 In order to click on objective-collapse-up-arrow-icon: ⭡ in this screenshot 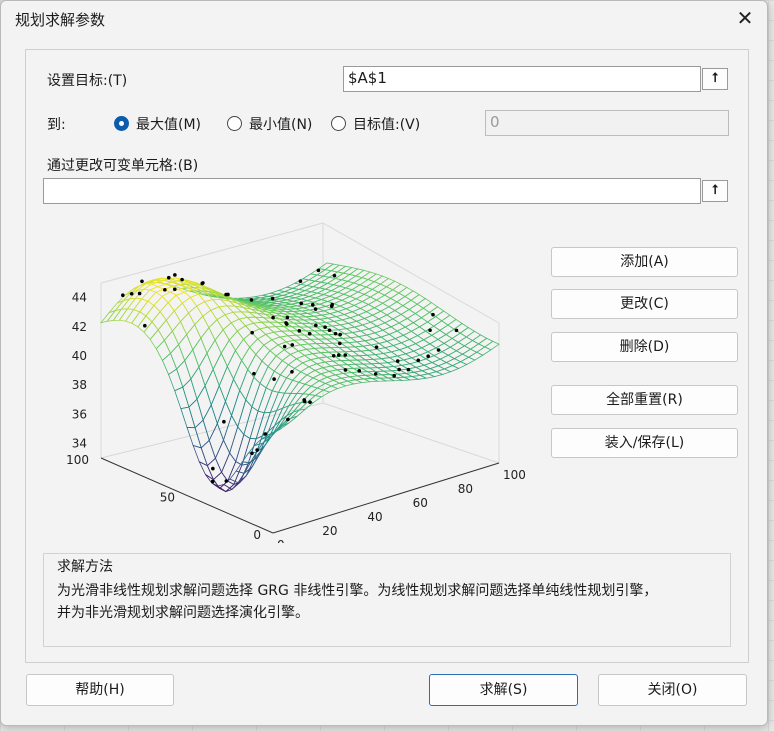, I will do `click(715, 79)`.